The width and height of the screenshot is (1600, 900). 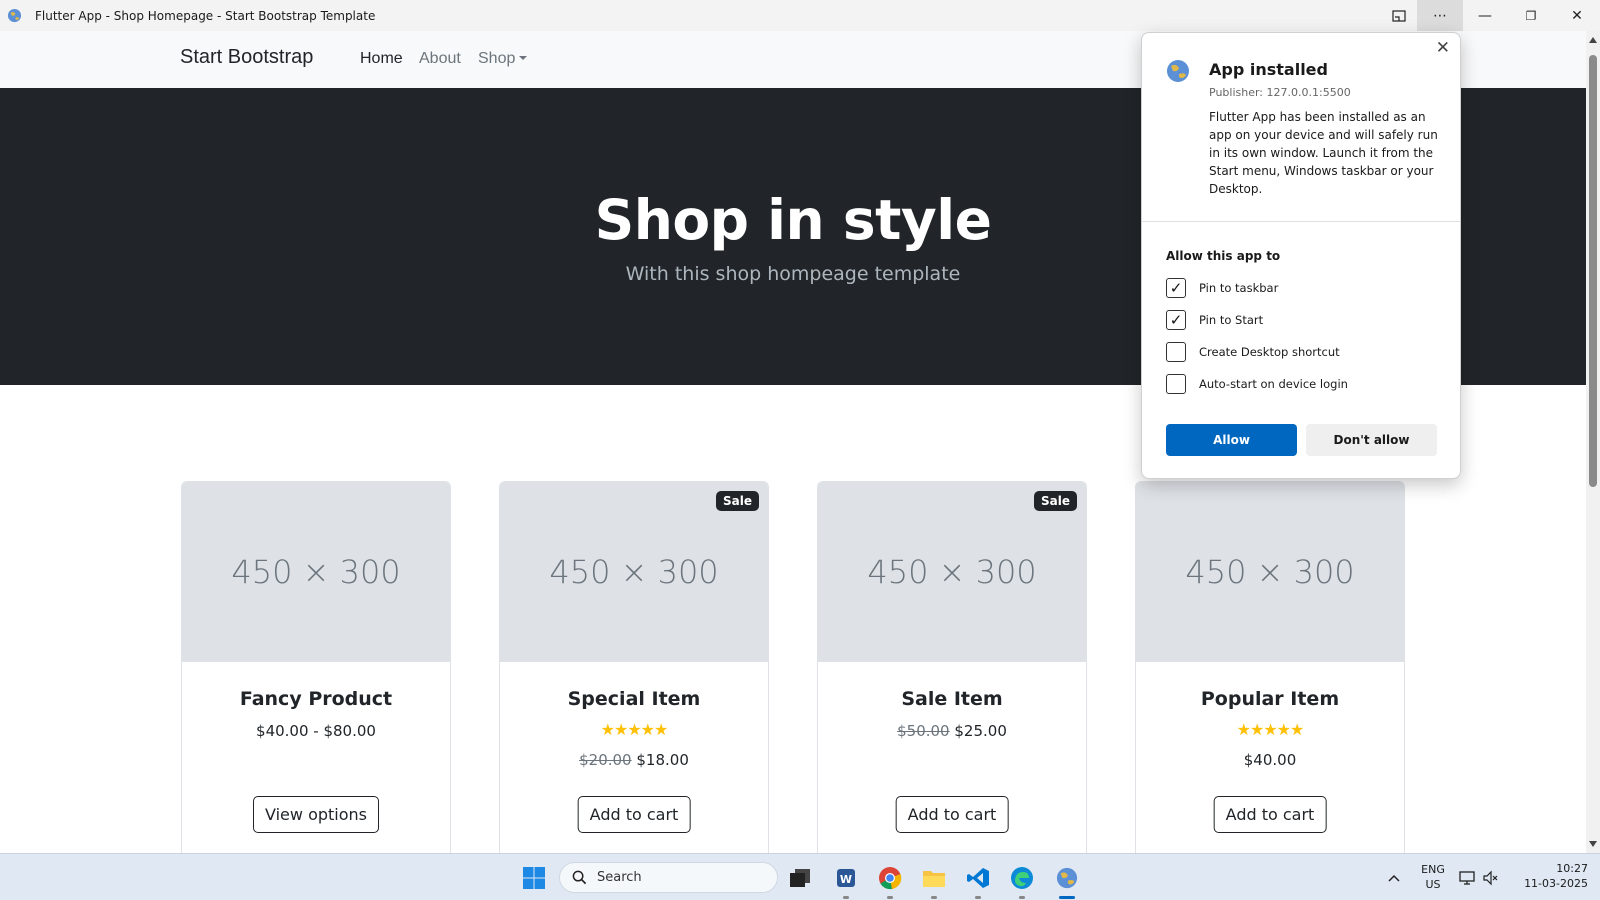 I want to click on scrollbar-thumb, so click(x=1593, y=271).